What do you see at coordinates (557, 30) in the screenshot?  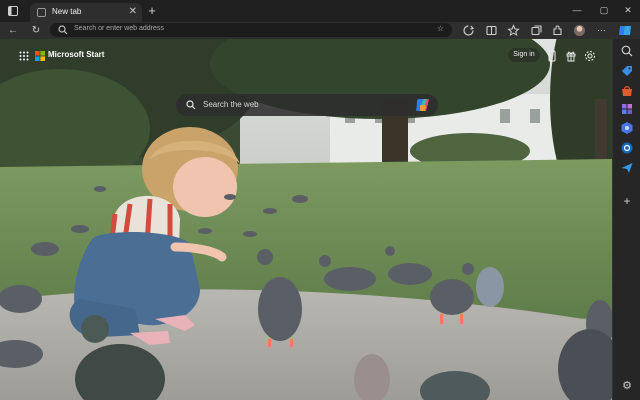 I see `extensions-icon` at bounding box center [557, 30].